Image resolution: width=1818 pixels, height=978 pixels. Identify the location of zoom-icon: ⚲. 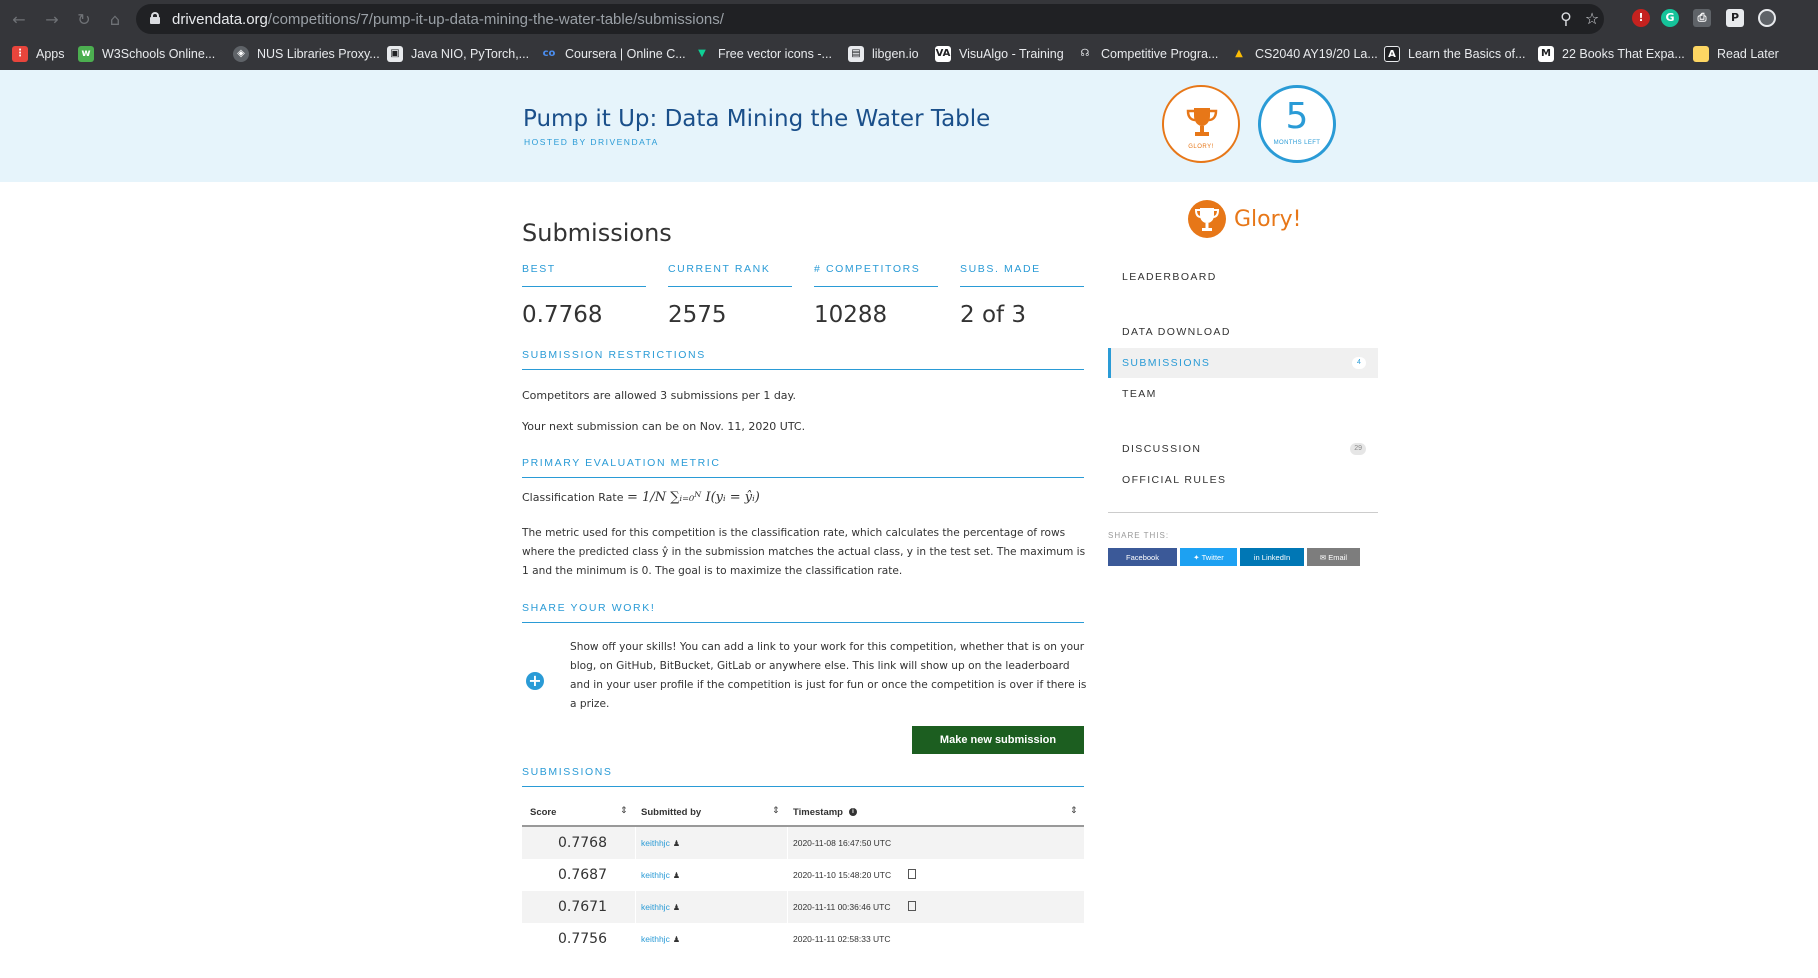
(1566, 19).